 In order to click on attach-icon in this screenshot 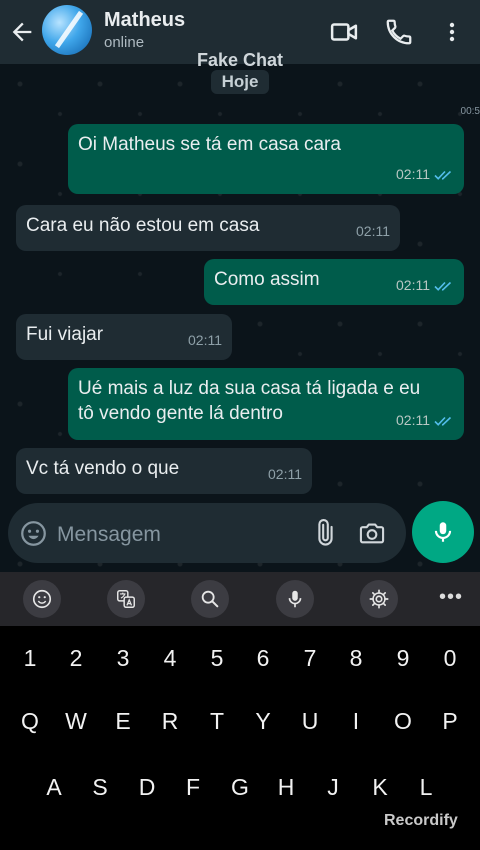, I will do `click(324, 533)`.